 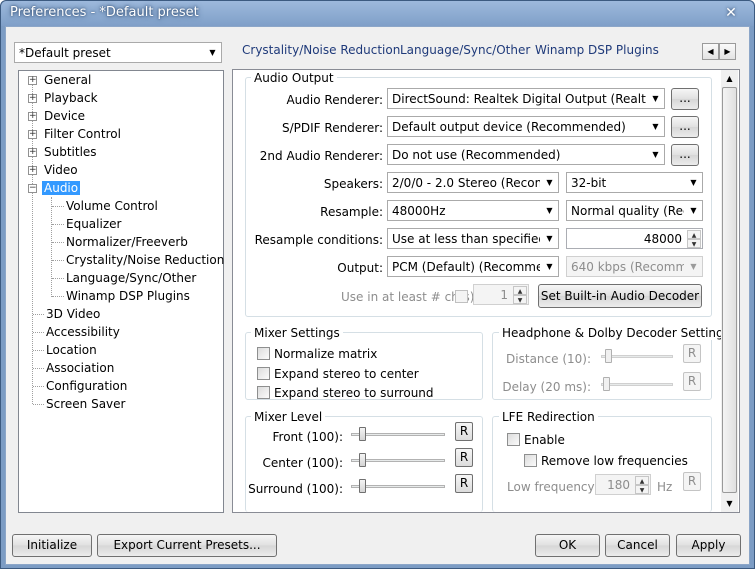 What do you see at coordinates (634, 182) in the screenshot?
I see `bit-depth-dropdown: 32-bit ▼` at bounding box center [634, 182].